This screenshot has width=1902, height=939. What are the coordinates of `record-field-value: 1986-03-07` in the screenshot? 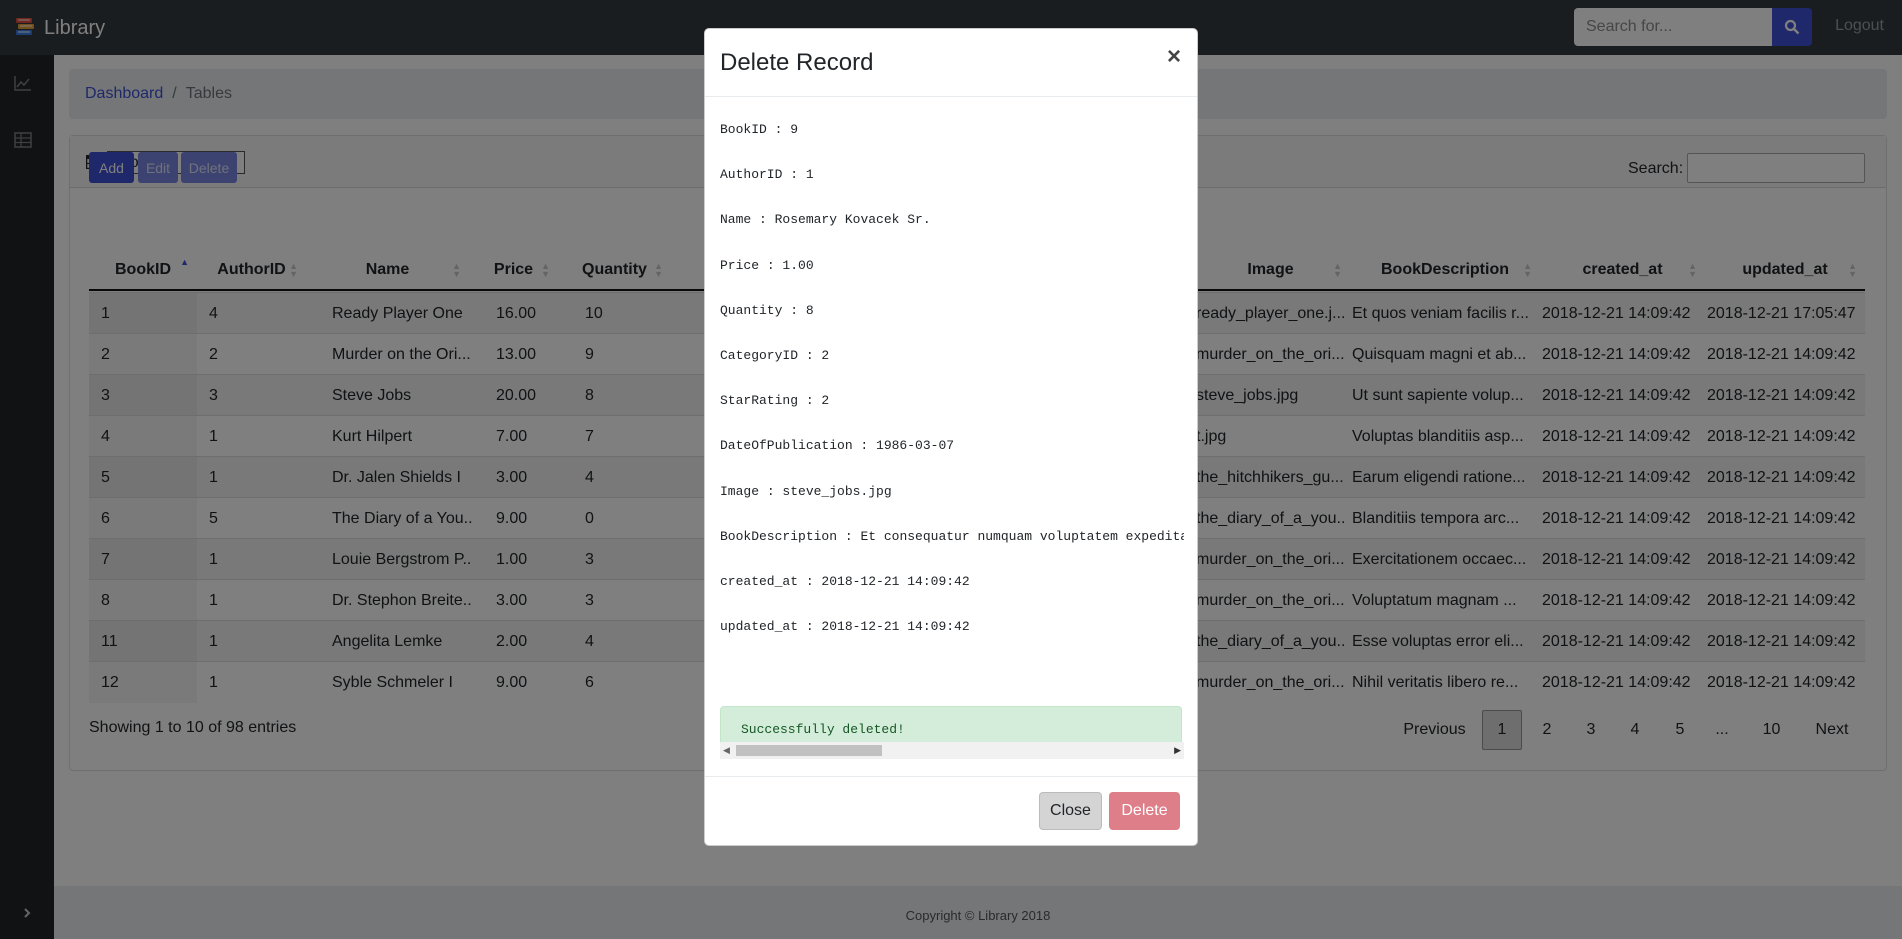 It's located at (915, 446).